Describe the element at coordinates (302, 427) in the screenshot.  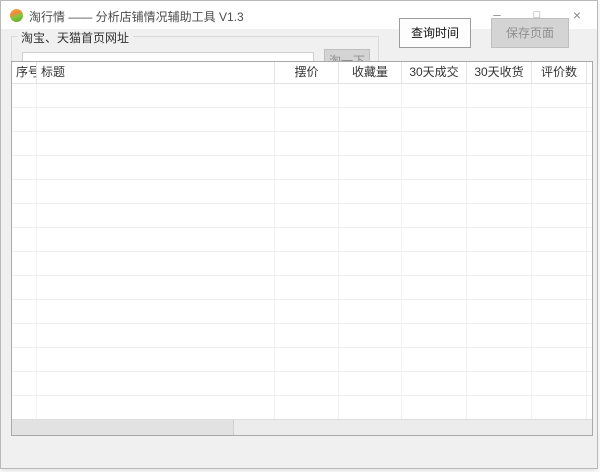
I see `horizontal-scrollbar` at that location.